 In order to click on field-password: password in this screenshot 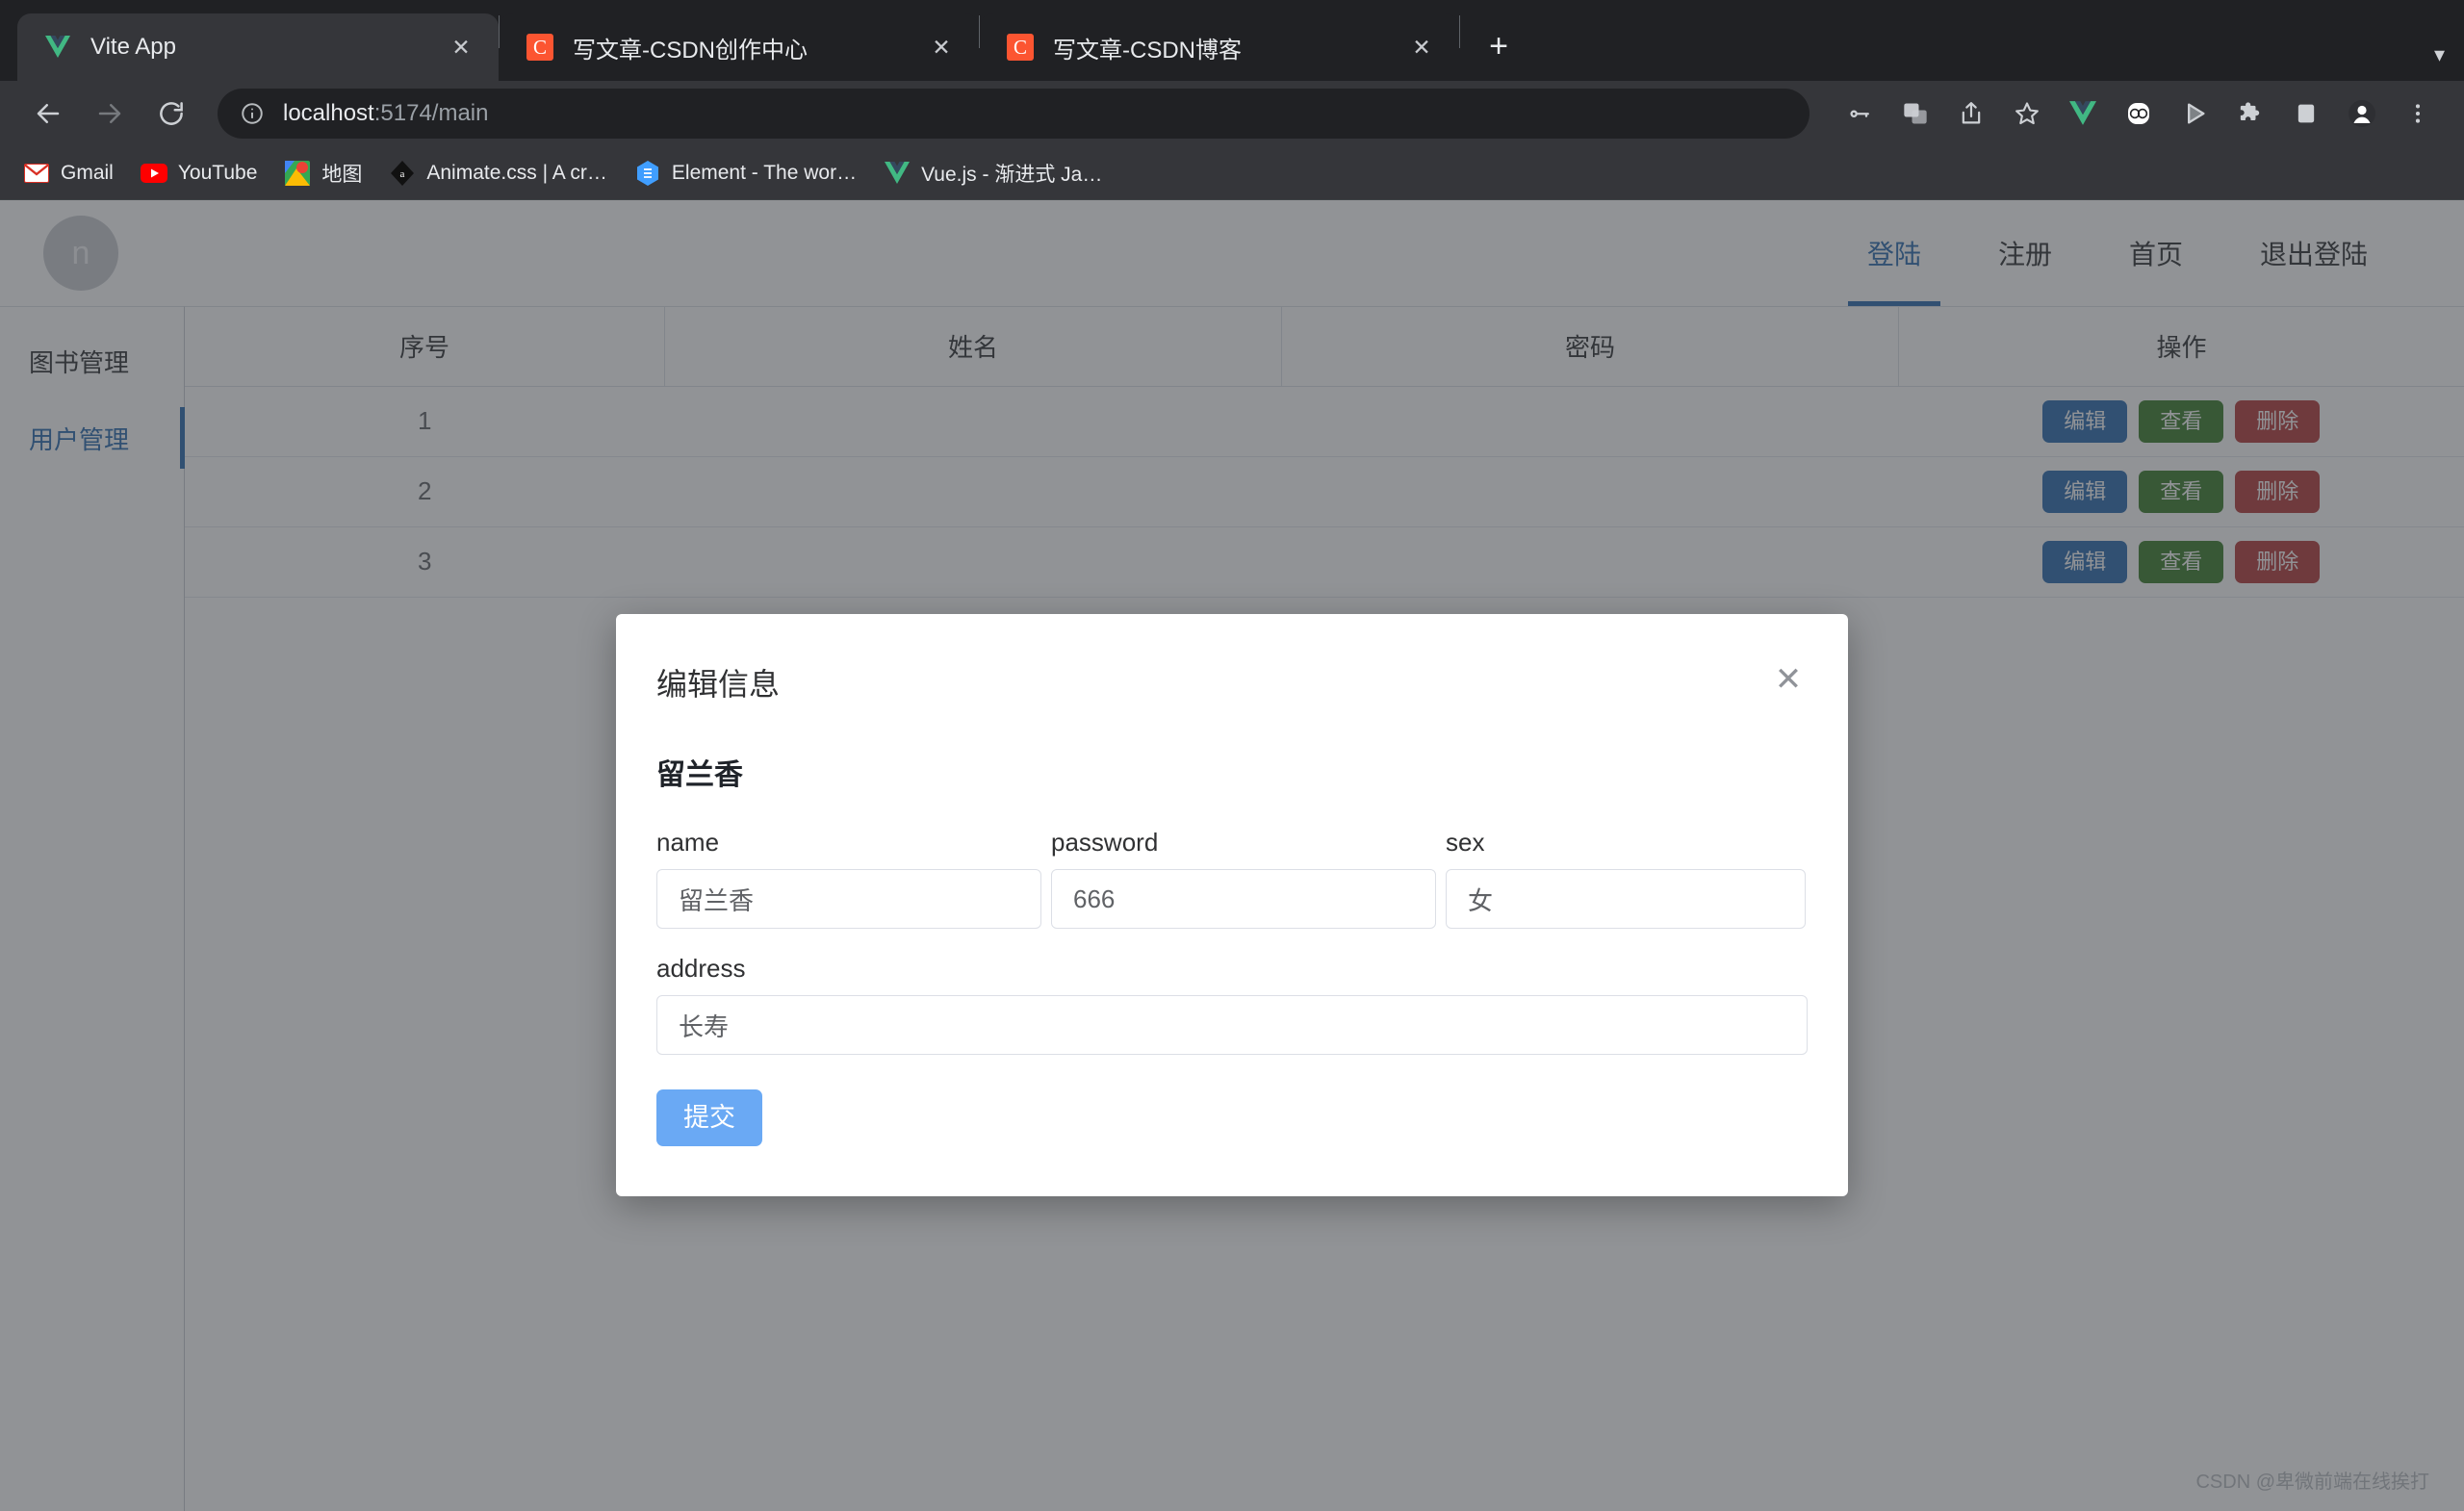, I will do `click(1243, 878)`.